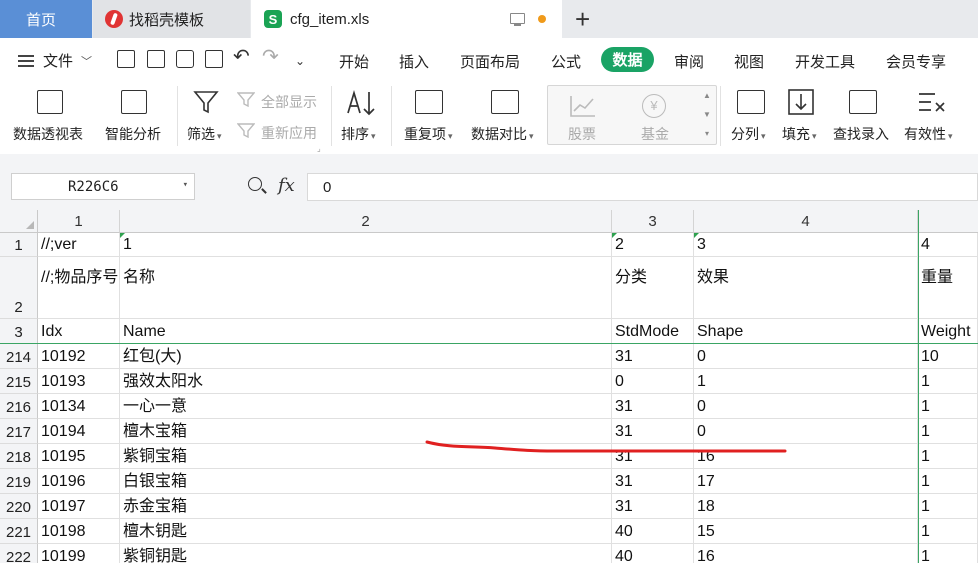 This screenshot has height=563, width=978. What do you see at coordinates (366, 356) in the screenshot?
I see `table-cell: 红包(大)` at bounding box center [366, 356].